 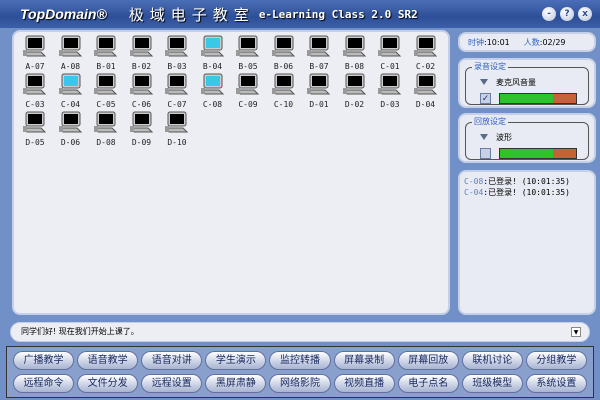 I want to click on computer-A-07: A-07, so click(x=35, y=53).